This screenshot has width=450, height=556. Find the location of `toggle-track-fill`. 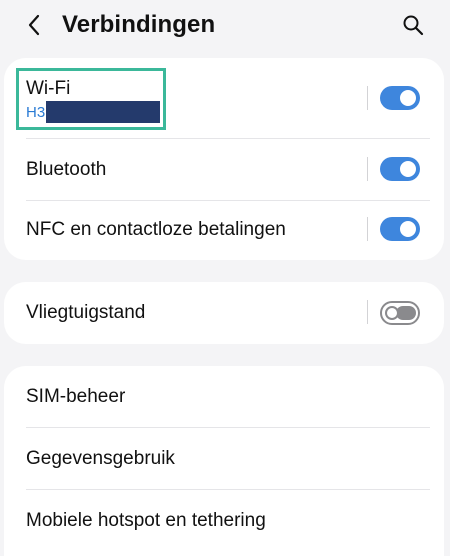

toggle-track-fill is located at coordinates (406, 313).